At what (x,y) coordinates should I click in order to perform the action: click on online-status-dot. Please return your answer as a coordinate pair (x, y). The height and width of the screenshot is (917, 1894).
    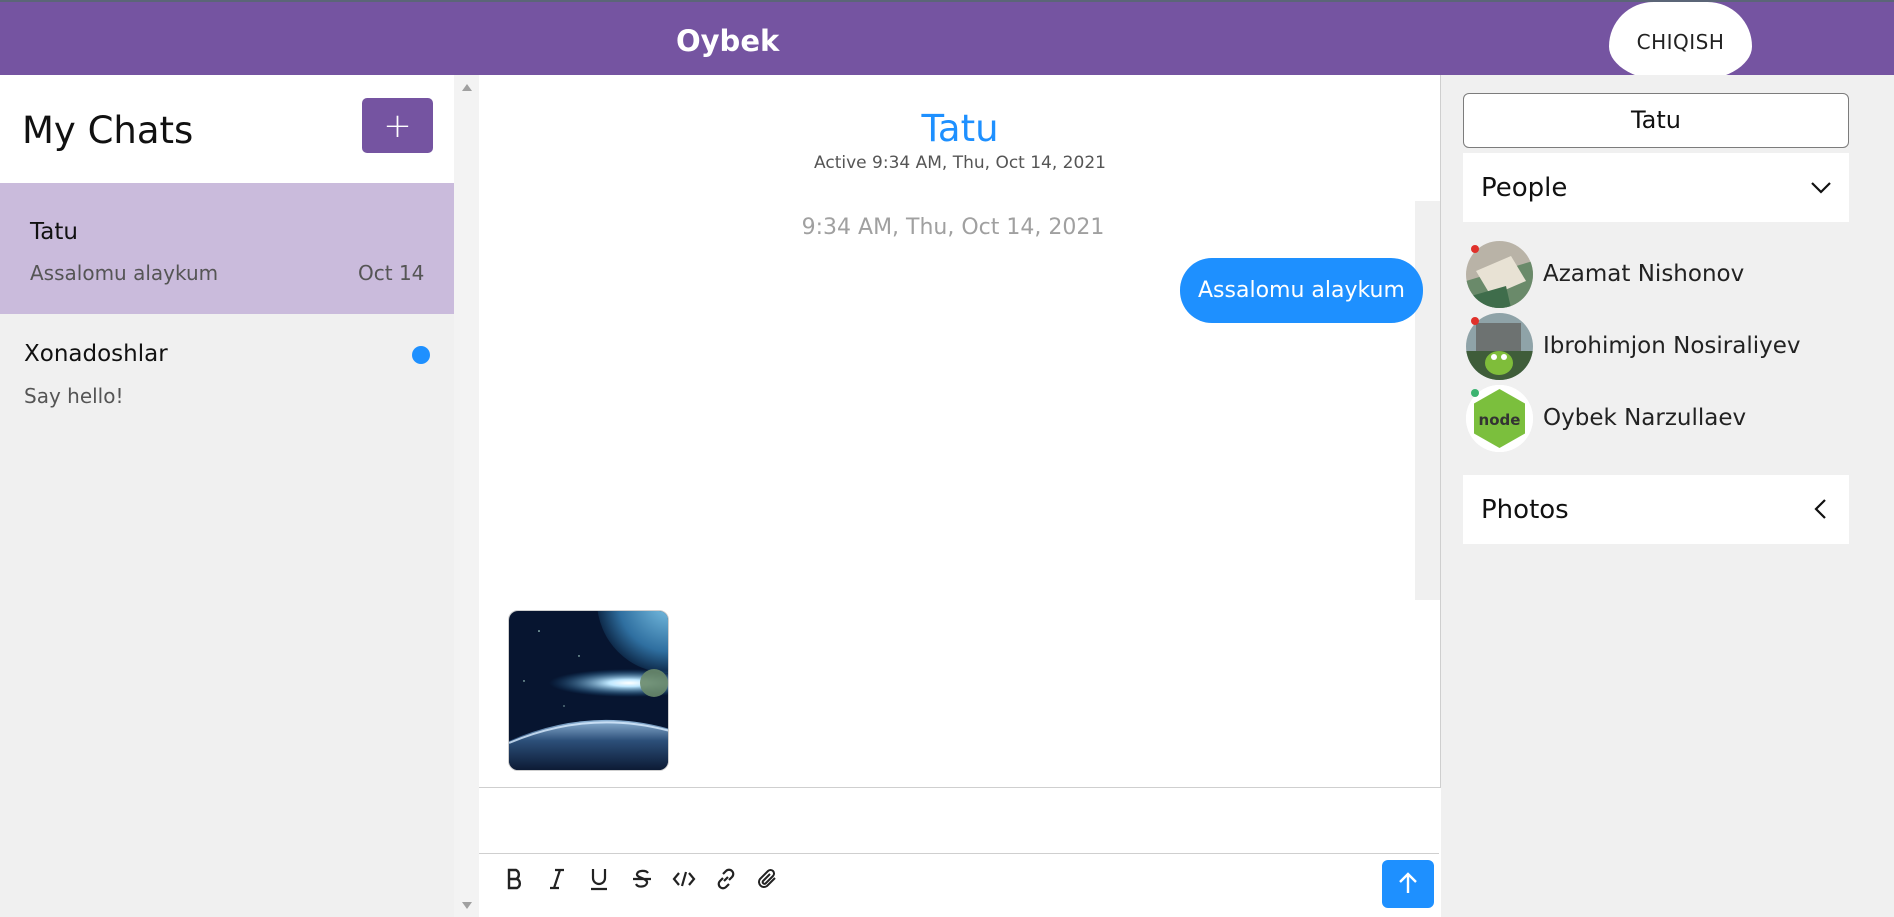
    Looking at the image, I should click on (1475, 393).